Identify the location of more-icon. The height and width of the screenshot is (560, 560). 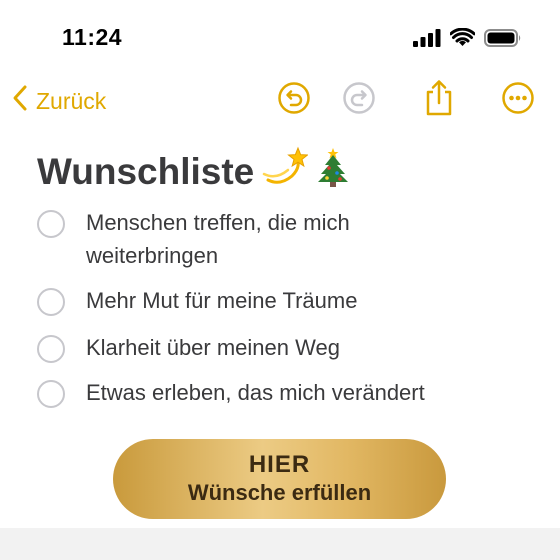
(518, 100).